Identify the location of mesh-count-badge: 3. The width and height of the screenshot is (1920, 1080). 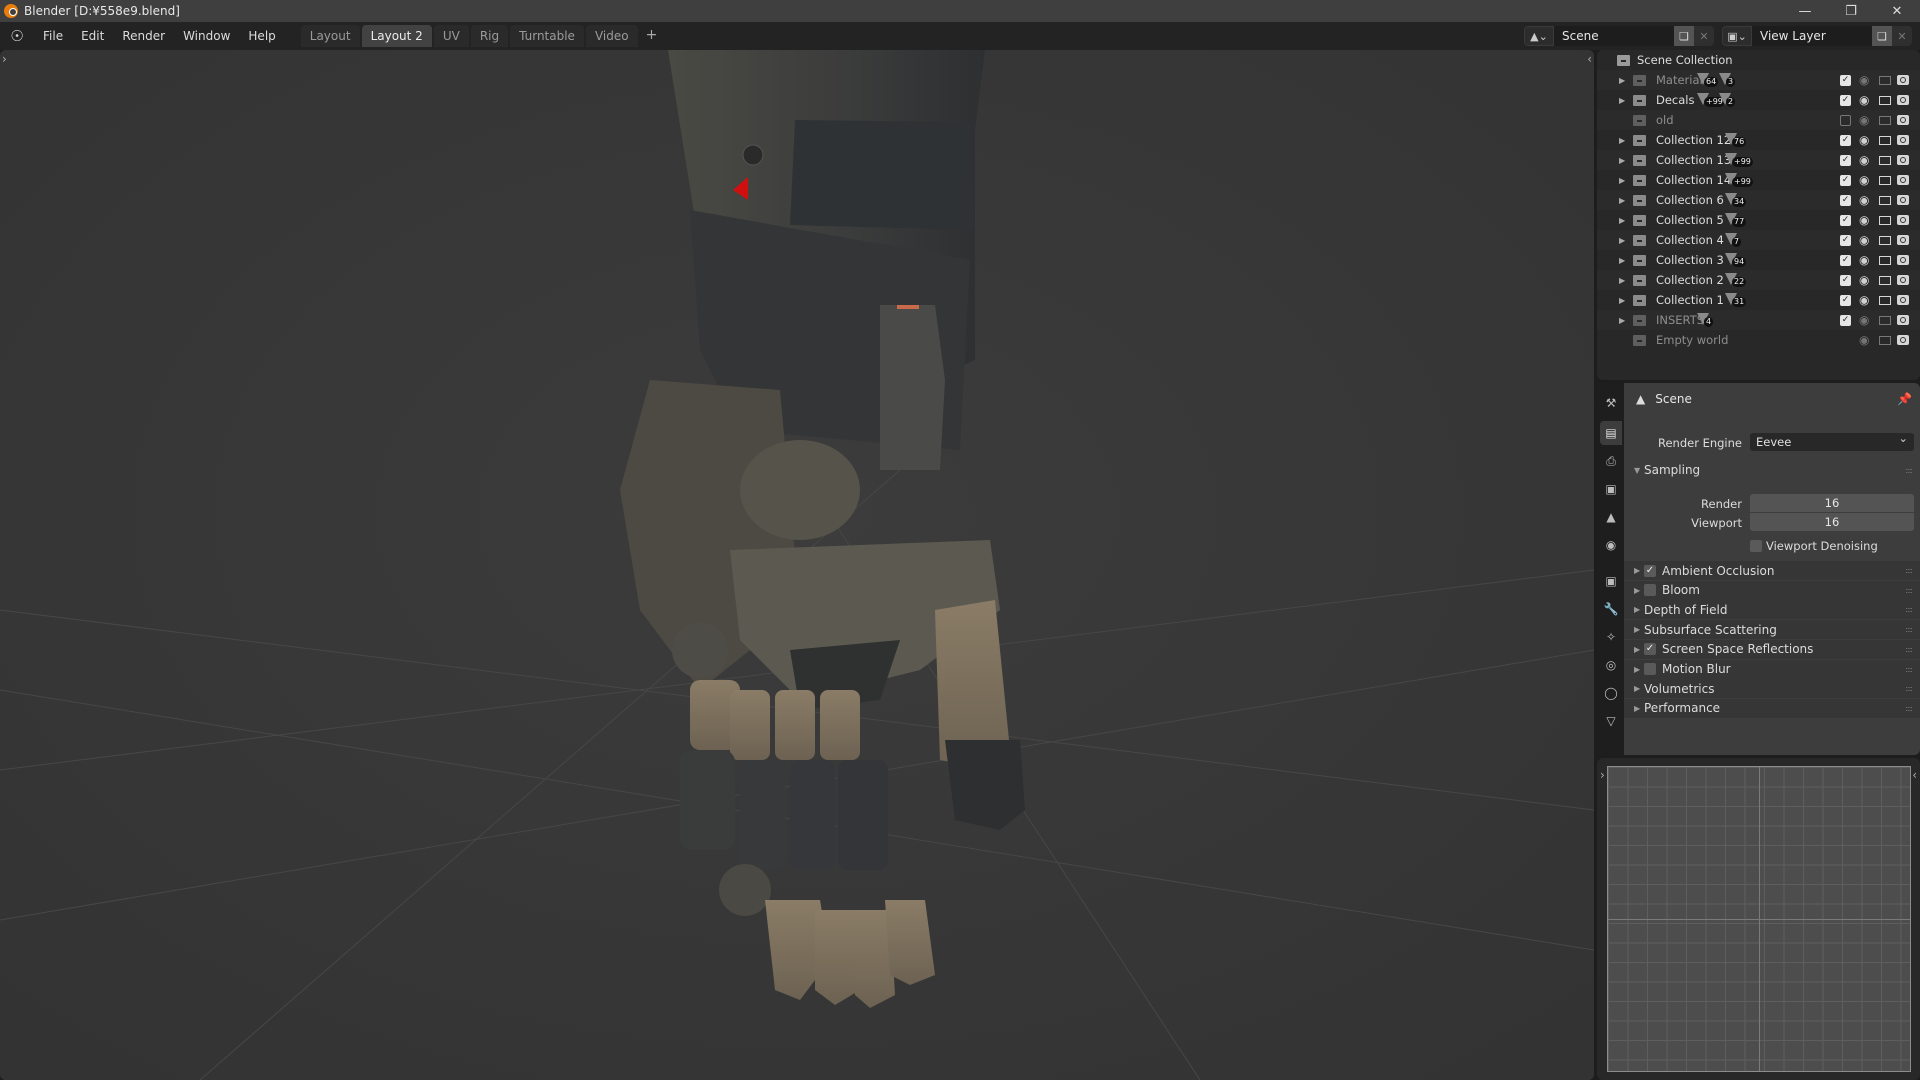
(1728, 80).